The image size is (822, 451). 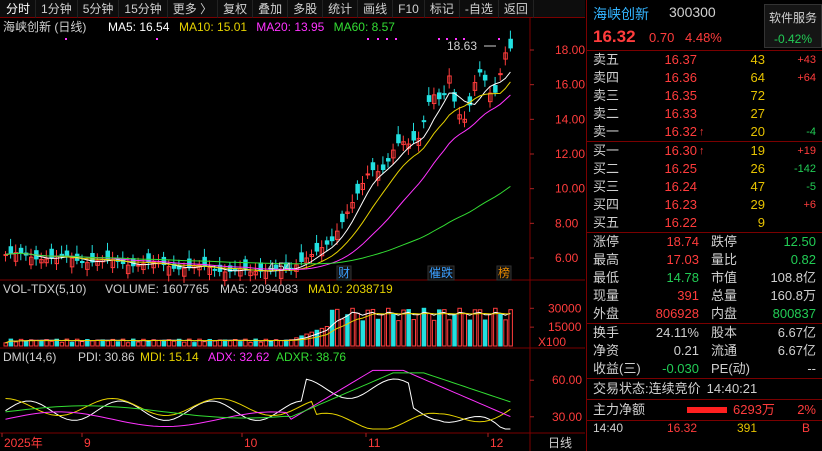 What do you see at coordinates (704, 96) in the screenshot?
I see `ask-row: 卖三 16.35 72` at bounding box center [704, 96].